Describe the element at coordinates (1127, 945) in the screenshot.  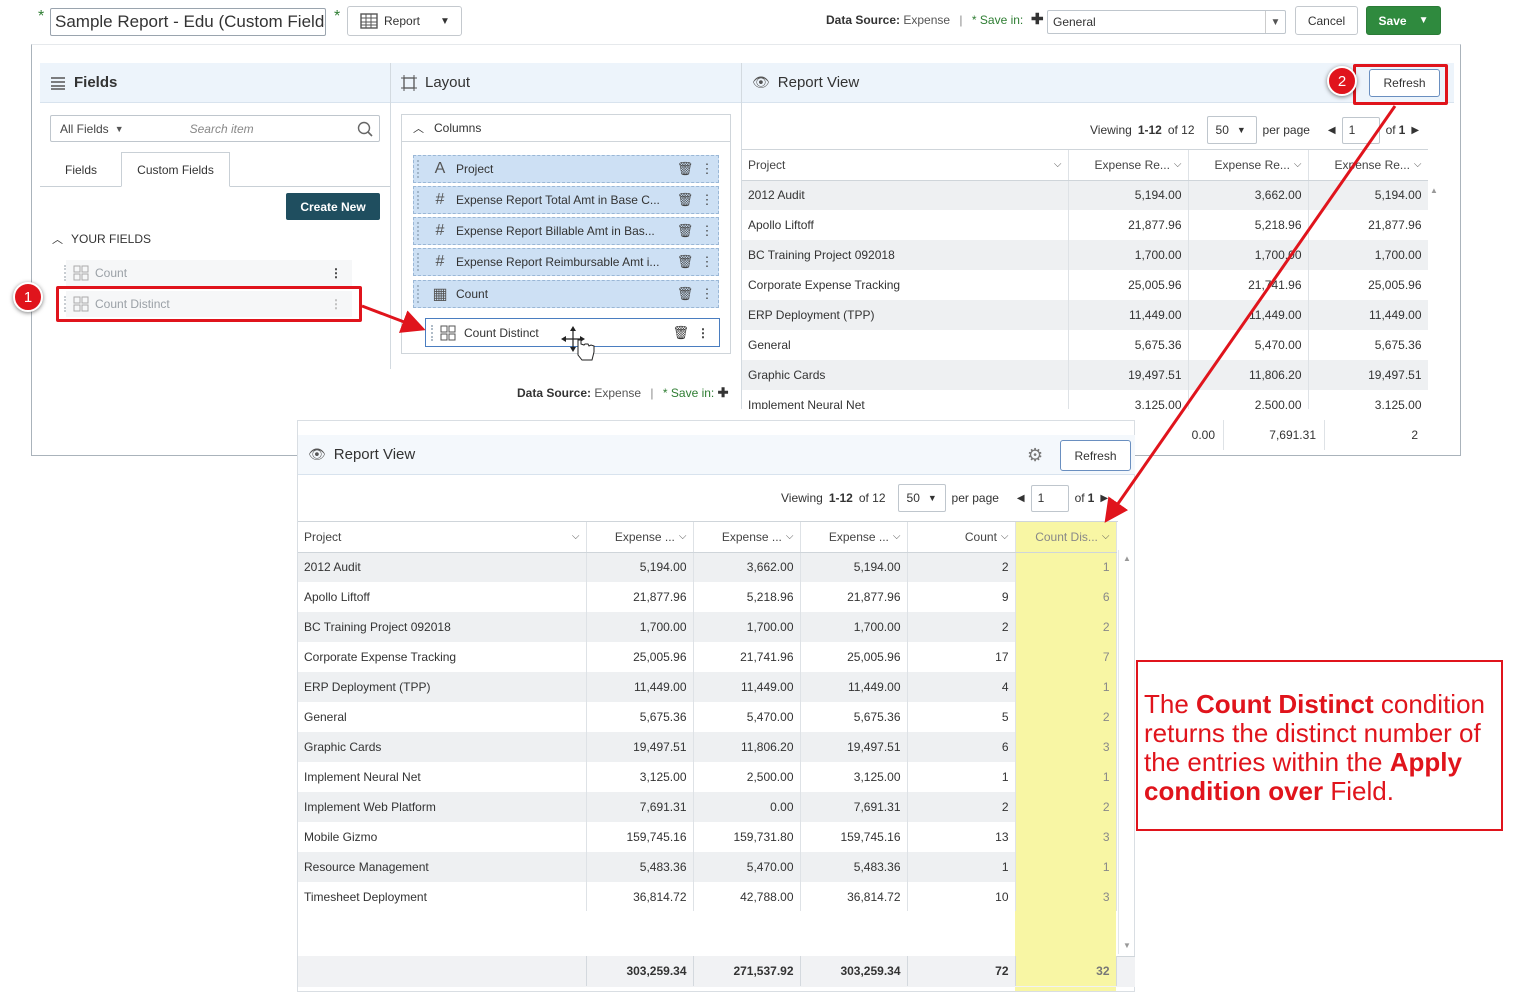
I see `scroll-down-icon: ▼` at that location.